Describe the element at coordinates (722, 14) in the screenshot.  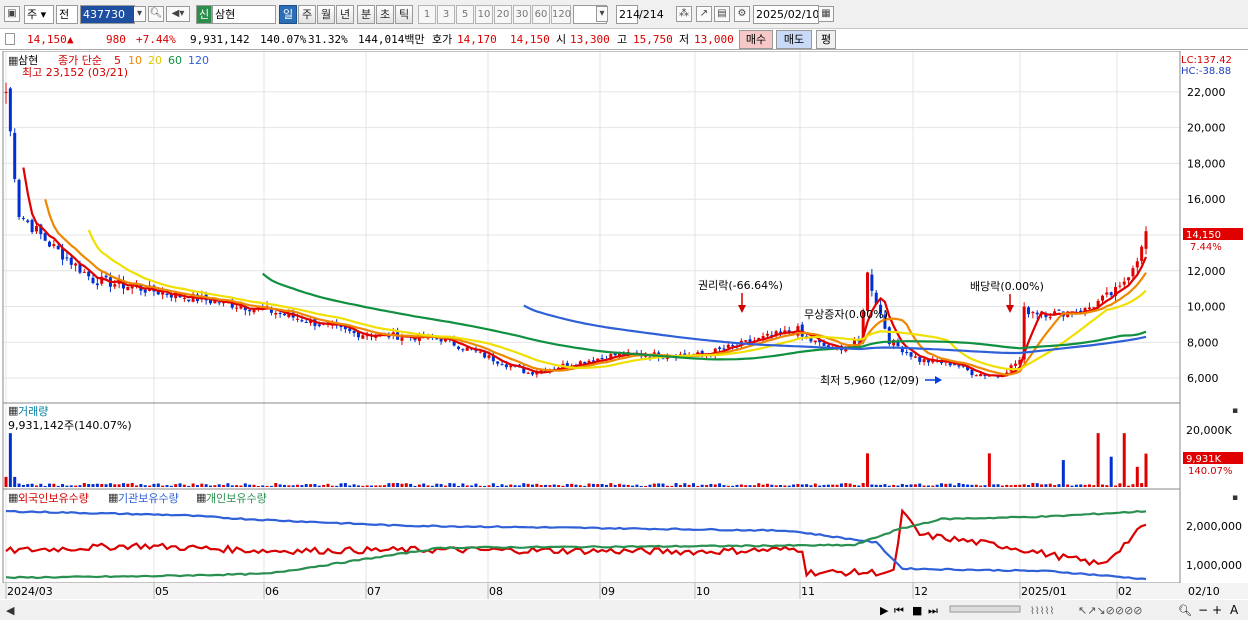
I see `save-icon: ▤` at that location.